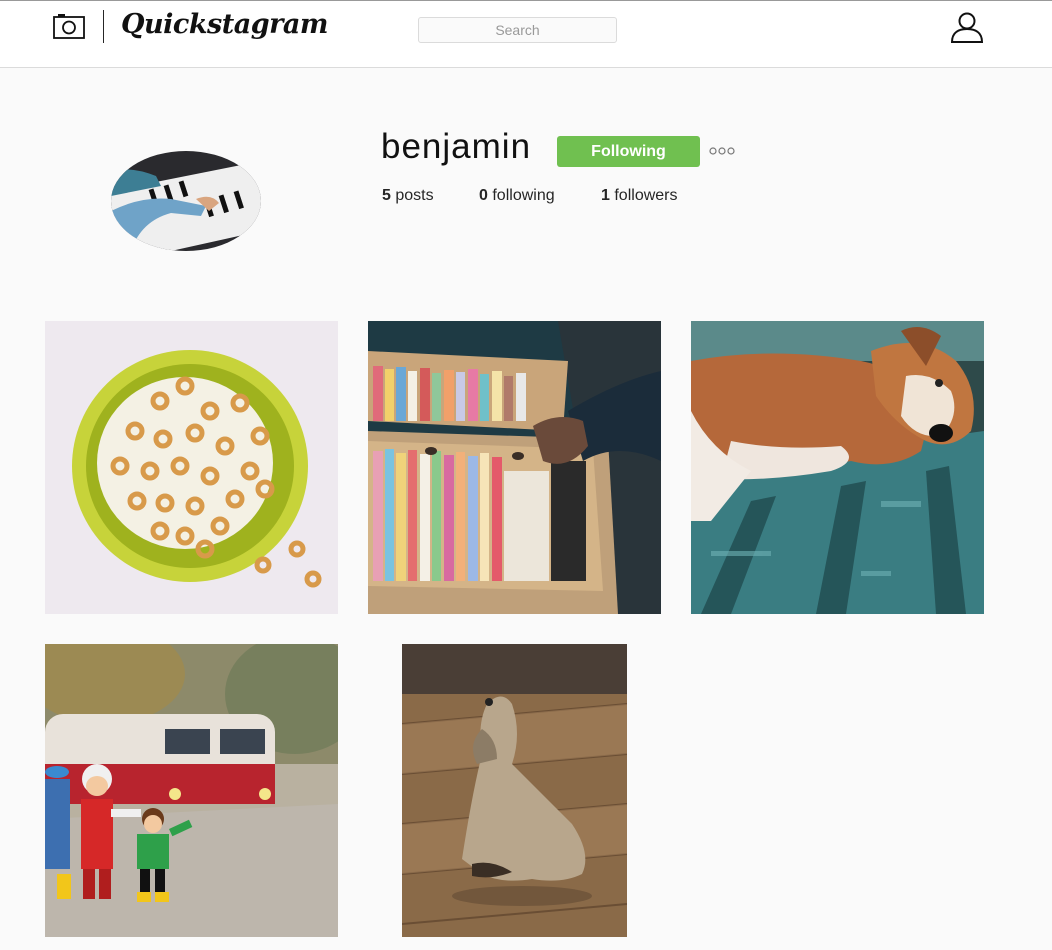  Describe the element at coordinates (186, 201) in the screenshot. I see `profile-avatar` at that location.